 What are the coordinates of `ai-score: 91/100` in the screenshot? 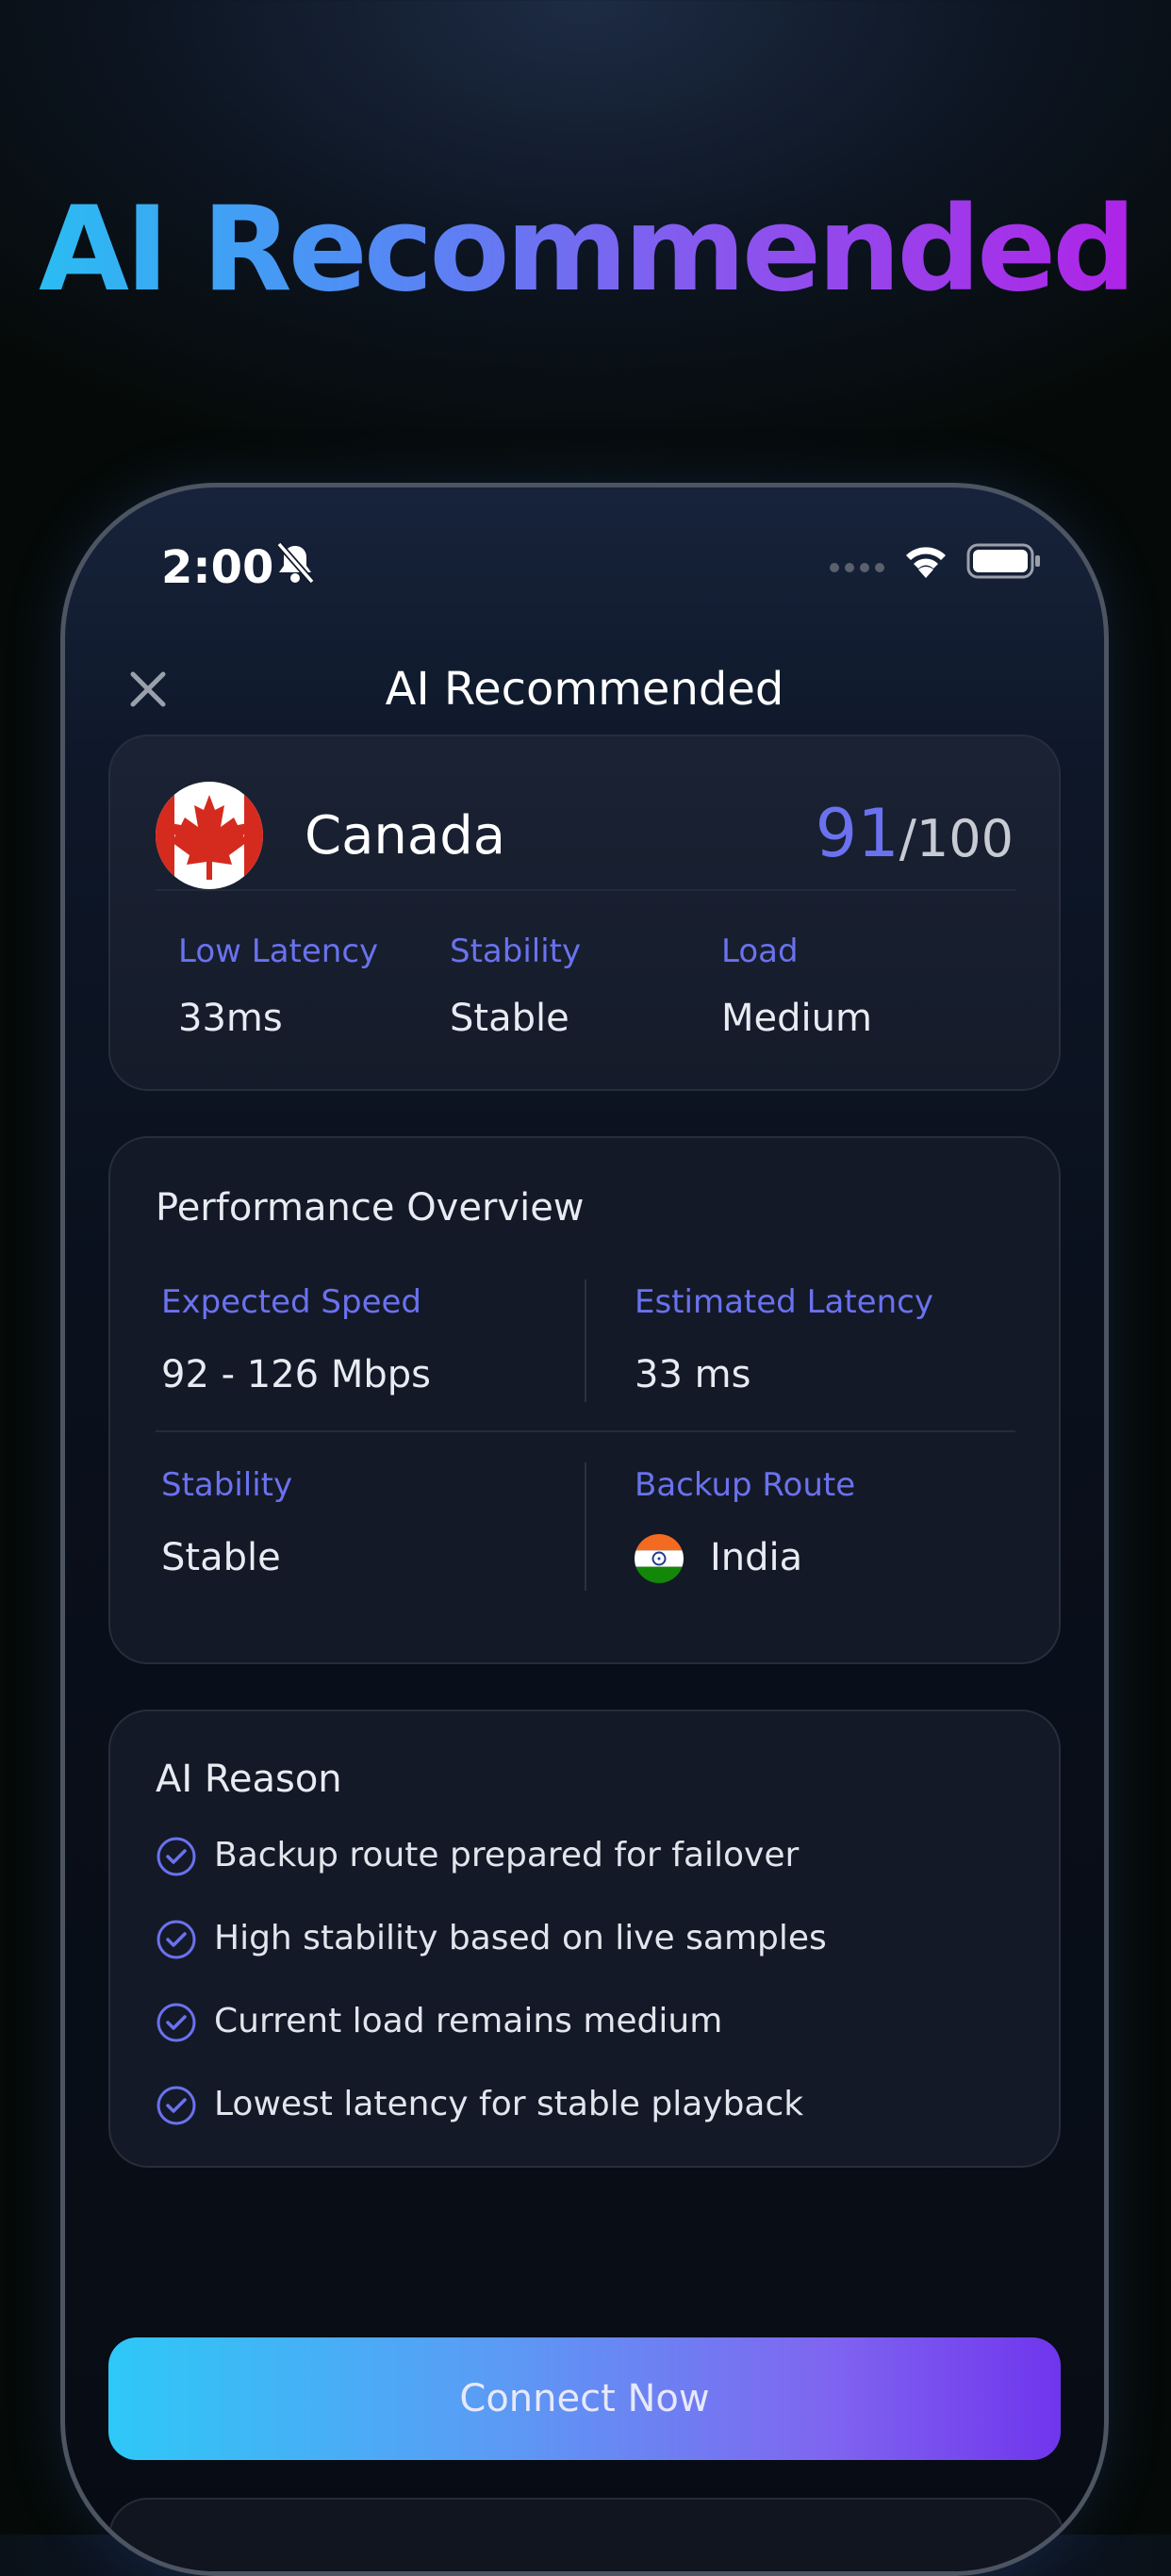 It's located at (915, 842).